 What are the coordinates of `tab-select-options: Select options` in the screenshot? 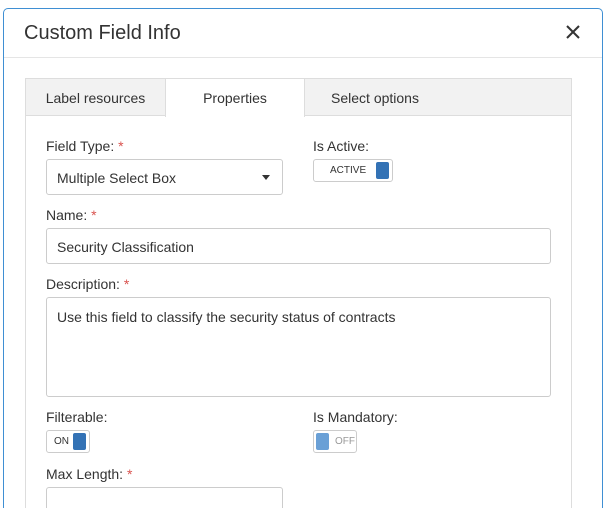 It's located at (375, 97).